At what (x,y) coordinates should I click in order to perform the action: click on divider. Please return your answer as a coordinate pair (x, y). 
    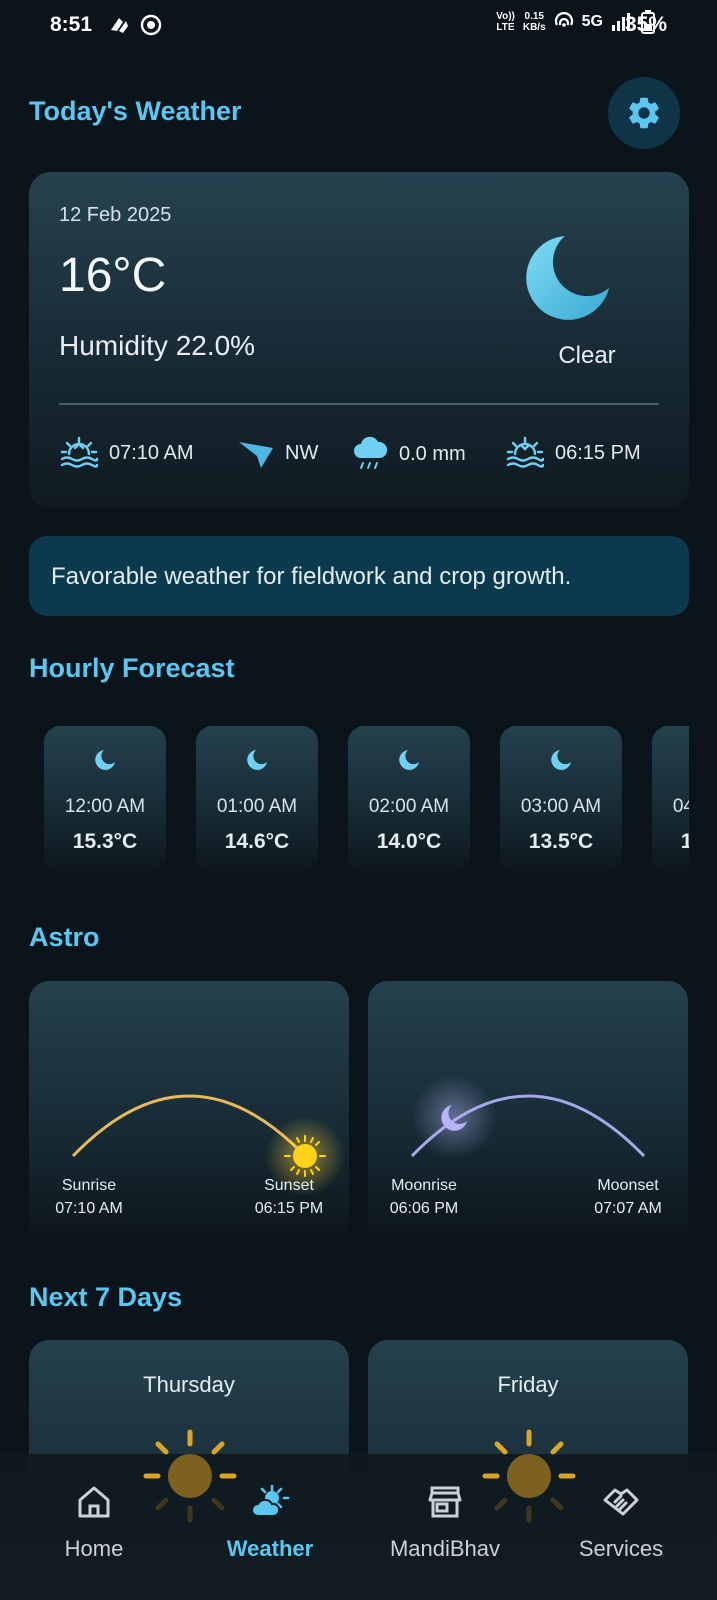
    Looking at the image, I should click on (359, 404).